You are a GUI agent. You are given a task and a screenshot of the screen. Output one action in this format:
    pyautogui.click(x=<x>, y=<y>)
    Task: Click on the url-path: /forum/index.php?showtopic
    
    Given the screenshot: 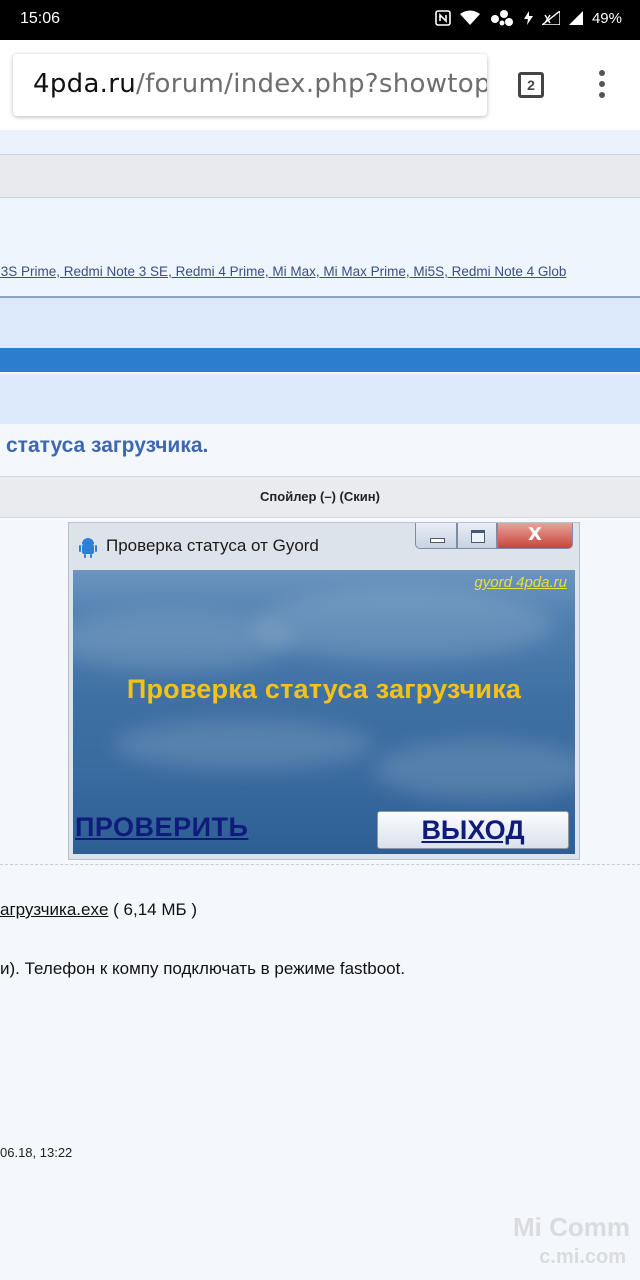 What is the action you would take?
    pyautogui.click(x=311, y=84)
    